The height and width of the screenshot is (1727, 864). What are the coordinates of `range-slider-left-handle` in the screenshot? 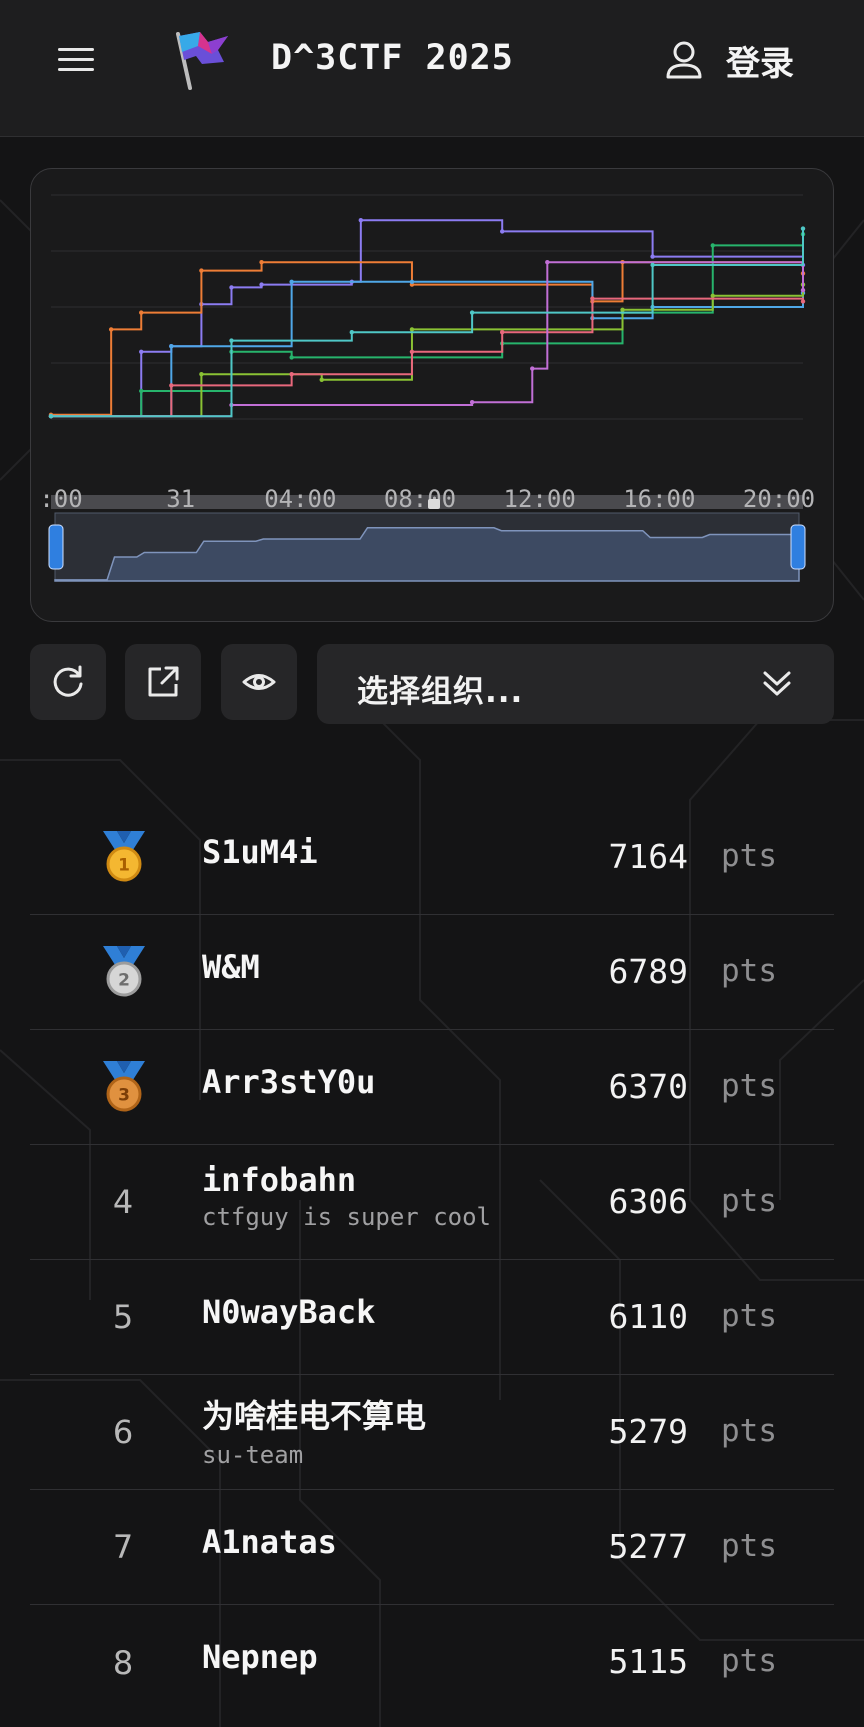 It's located at (56, 547).